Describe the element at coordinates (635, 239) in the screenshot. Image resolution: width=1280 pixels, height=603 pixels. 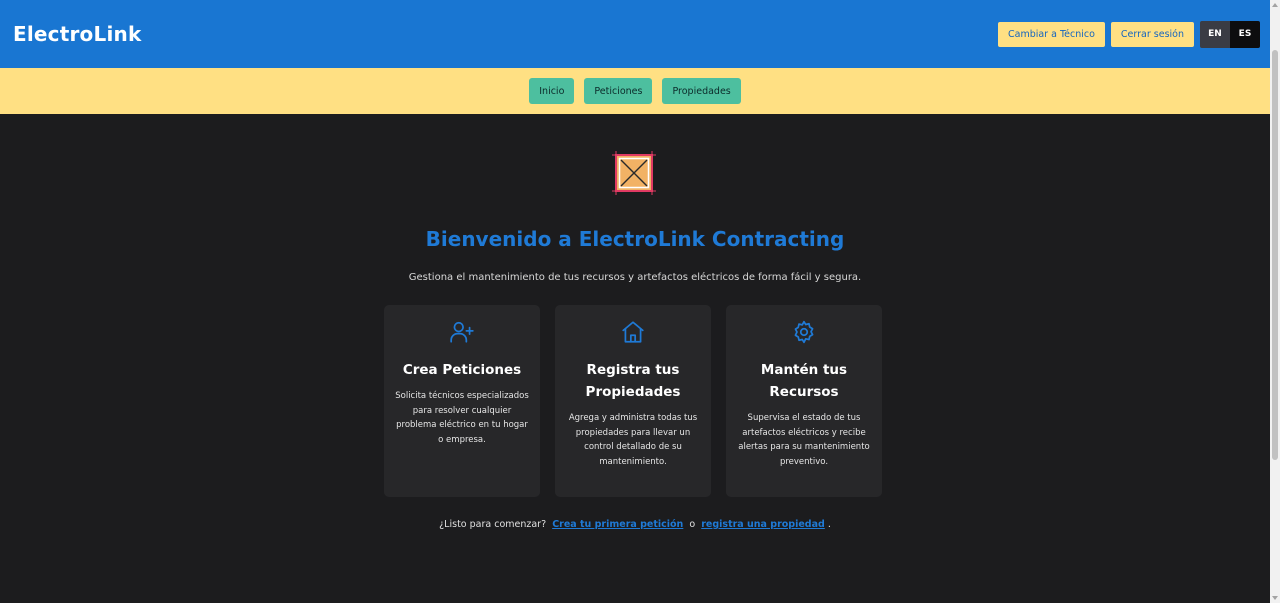
I see `page-title: Bienvenido a ElectroLink Contracting` at that location.